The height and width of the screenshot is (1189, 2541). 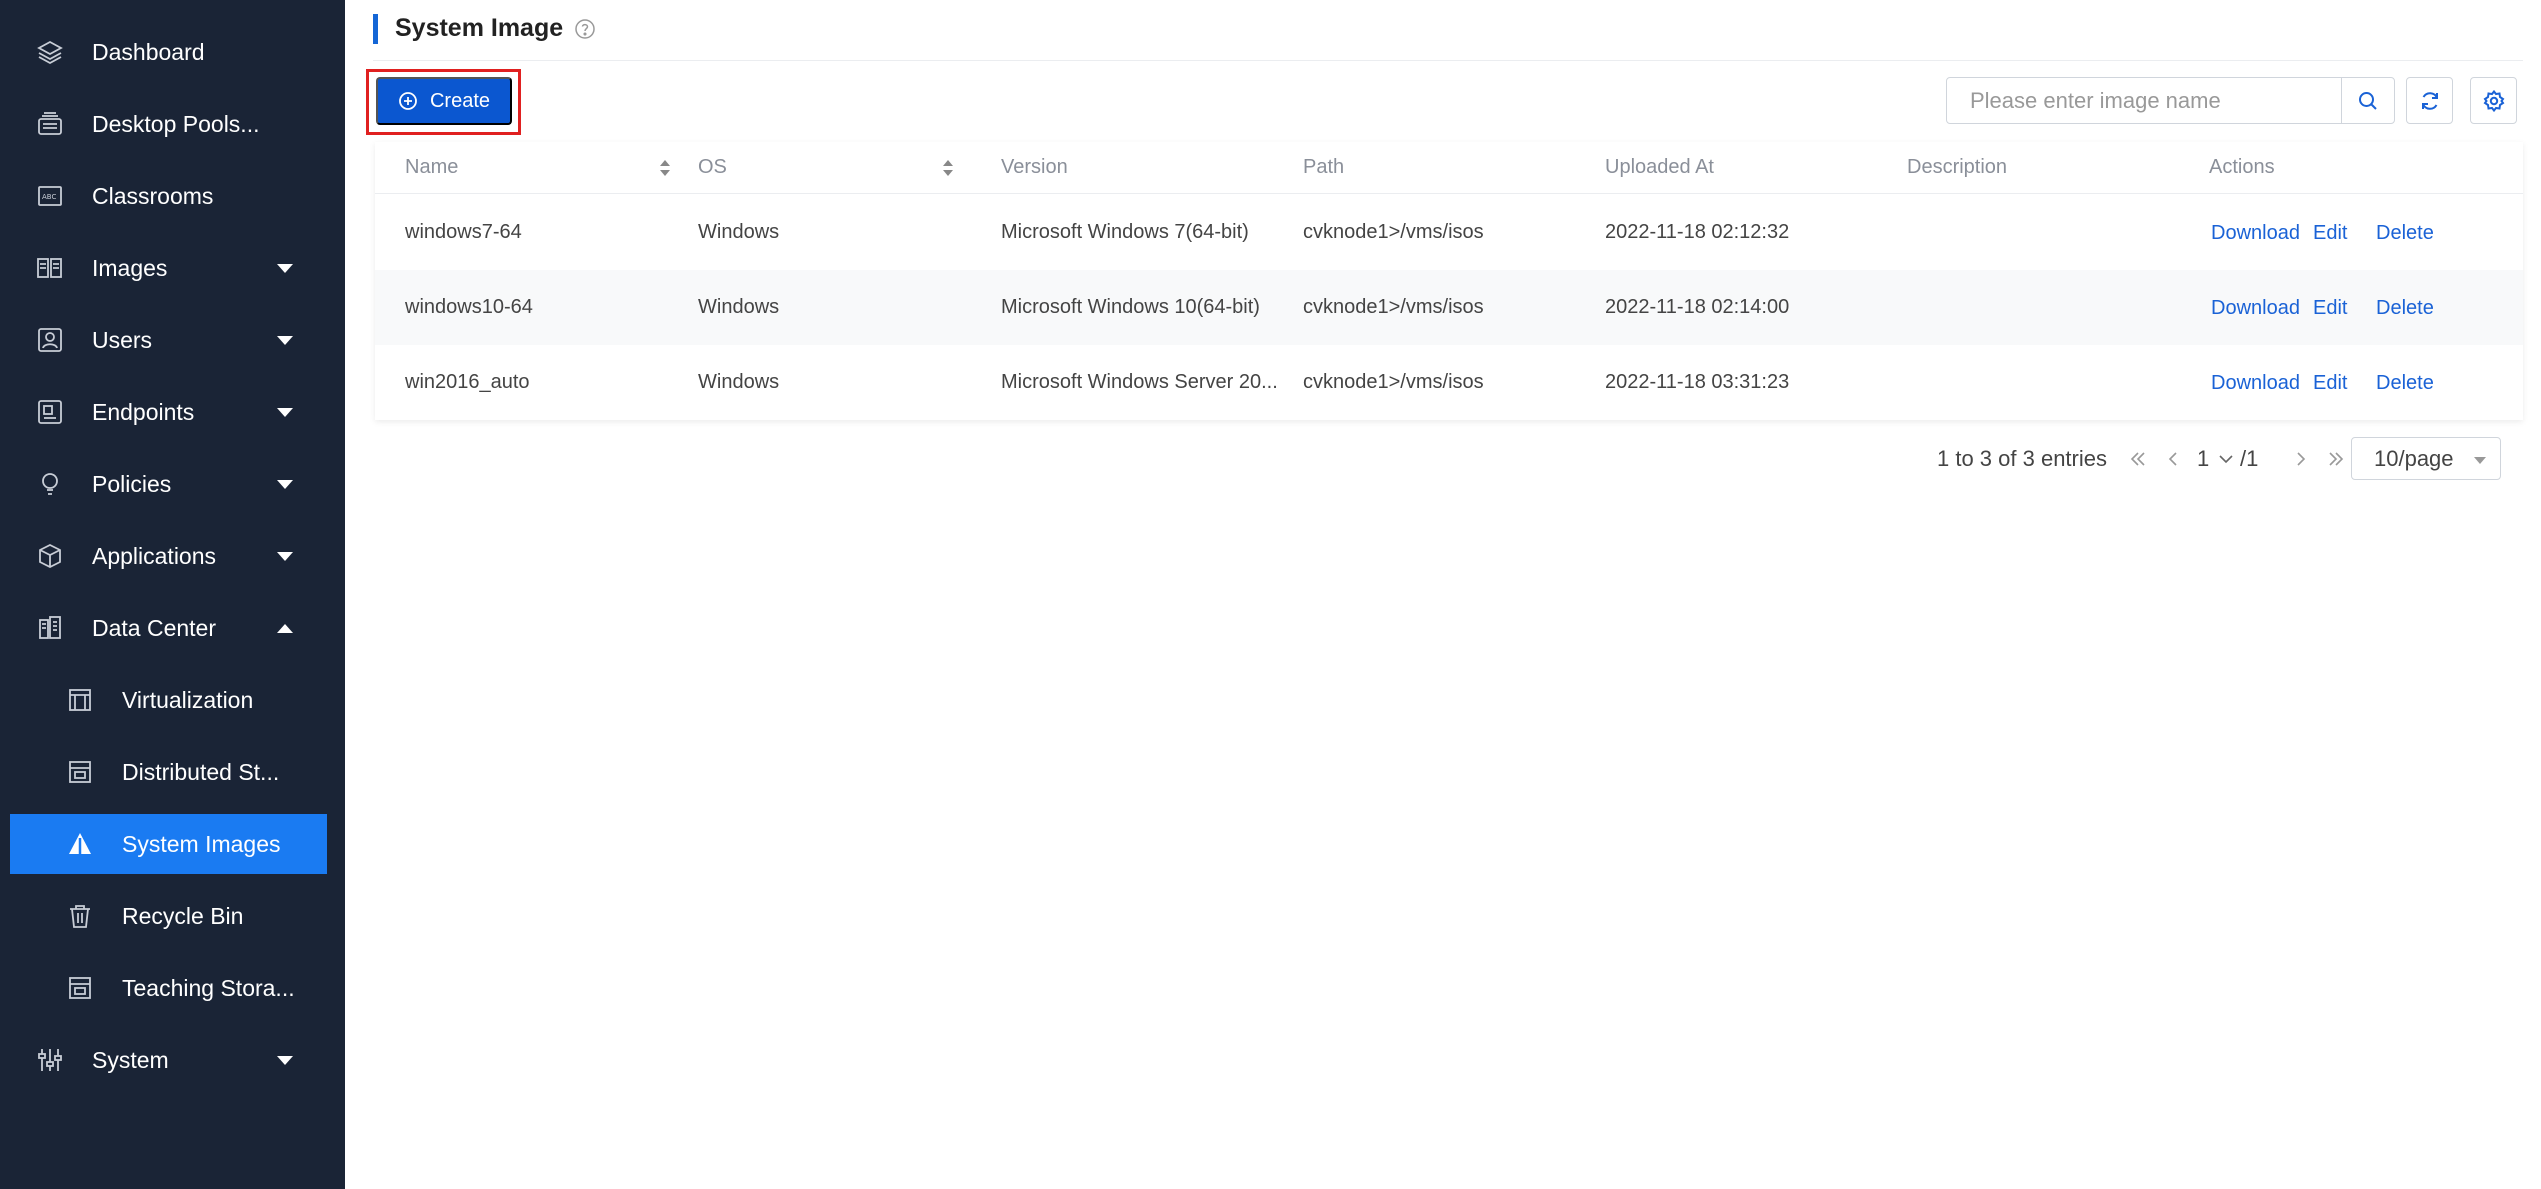 What do you see at coordinates (2242, 167) in the screenshot?
I see `column-header-actions: Actions` at bounding box center [2242, 167].